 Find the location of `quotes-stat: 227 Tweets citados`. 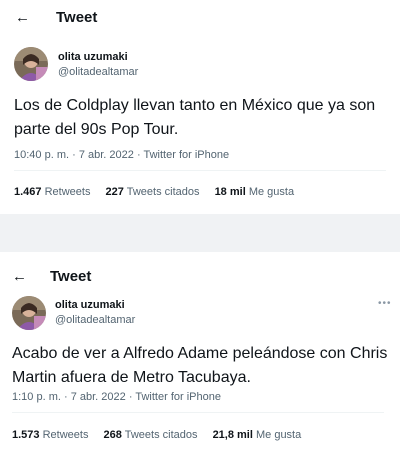

quotes-stat: 227 Tweets citados is located at coordinates (153, 192).